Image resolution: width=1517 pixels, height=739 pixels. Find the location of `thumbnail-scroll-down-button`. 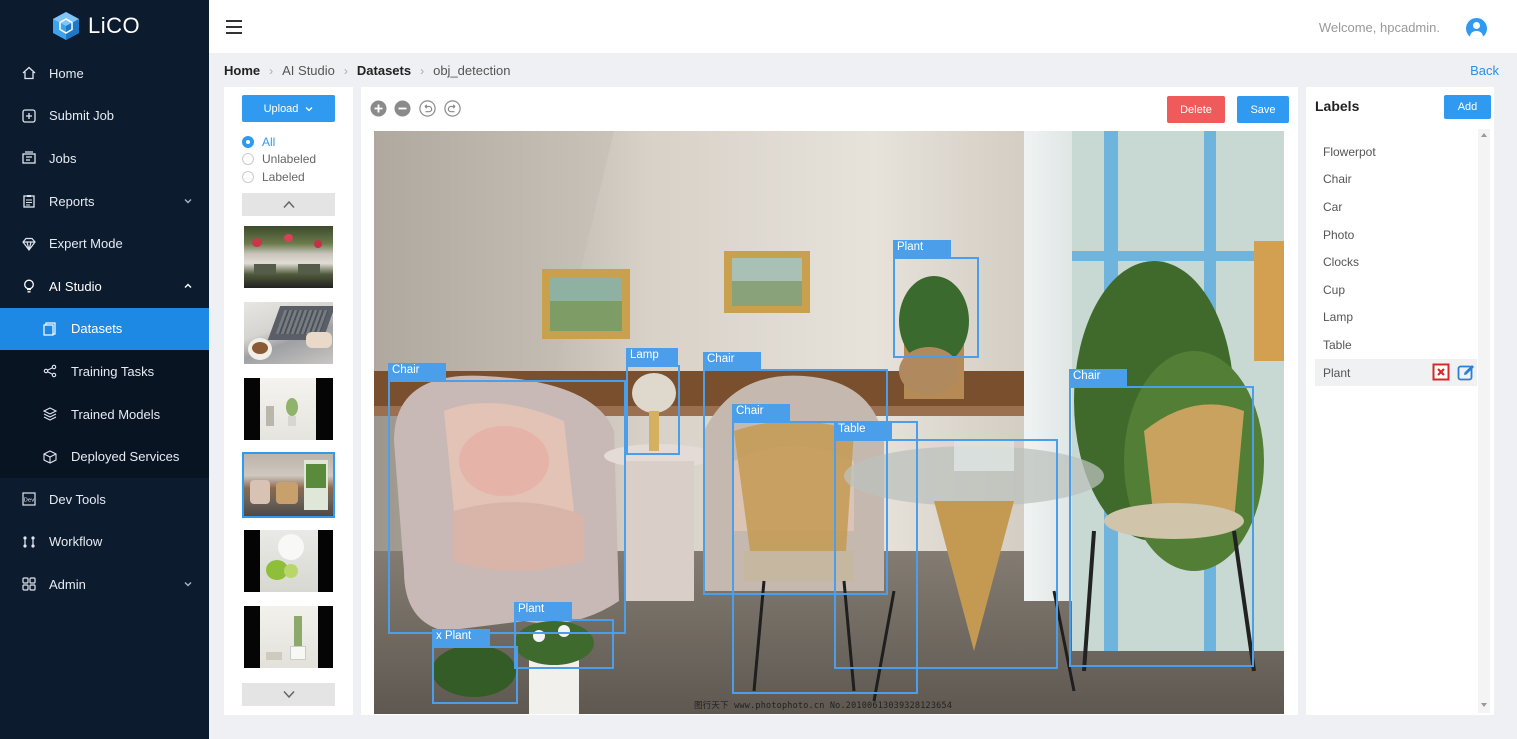

thumbnail-scroll-down-button is located at coordinates (288, 694).